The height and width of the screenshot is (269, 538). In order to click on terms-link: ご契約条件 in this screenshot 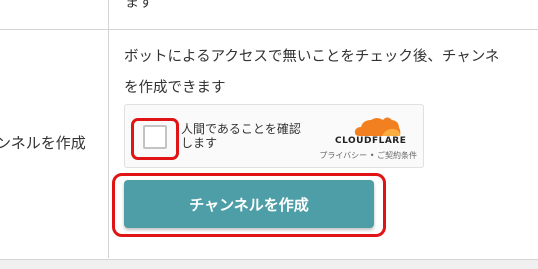, I will do `click(397, 155)`.